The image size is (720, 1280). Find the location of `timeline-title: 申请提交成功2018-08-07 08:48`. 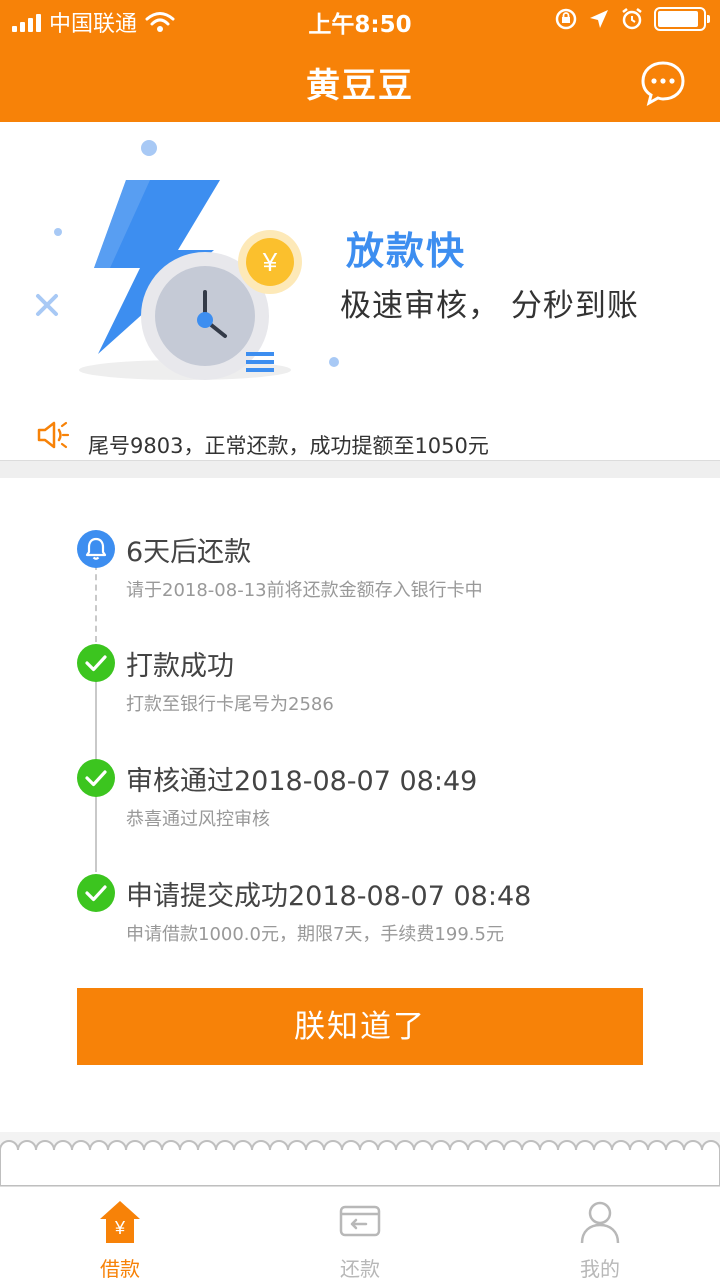

timeline-title: 申请提交成功2018-08-07 08:48 is located at coordinates (329, 896).